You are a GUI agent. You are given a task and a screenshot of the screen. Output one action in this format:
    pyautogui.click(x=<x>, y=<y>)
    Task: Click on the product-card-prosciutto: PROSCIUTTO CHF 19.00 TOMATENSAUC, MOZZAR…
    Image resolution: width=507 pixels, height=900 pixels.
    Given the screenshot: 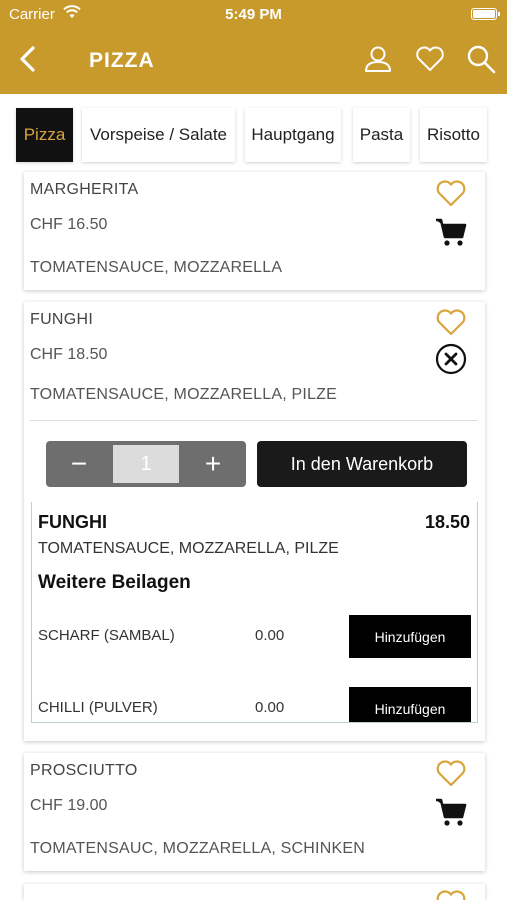 What is the action you would take?
    pyautogui.click(x=254, y=812)
    